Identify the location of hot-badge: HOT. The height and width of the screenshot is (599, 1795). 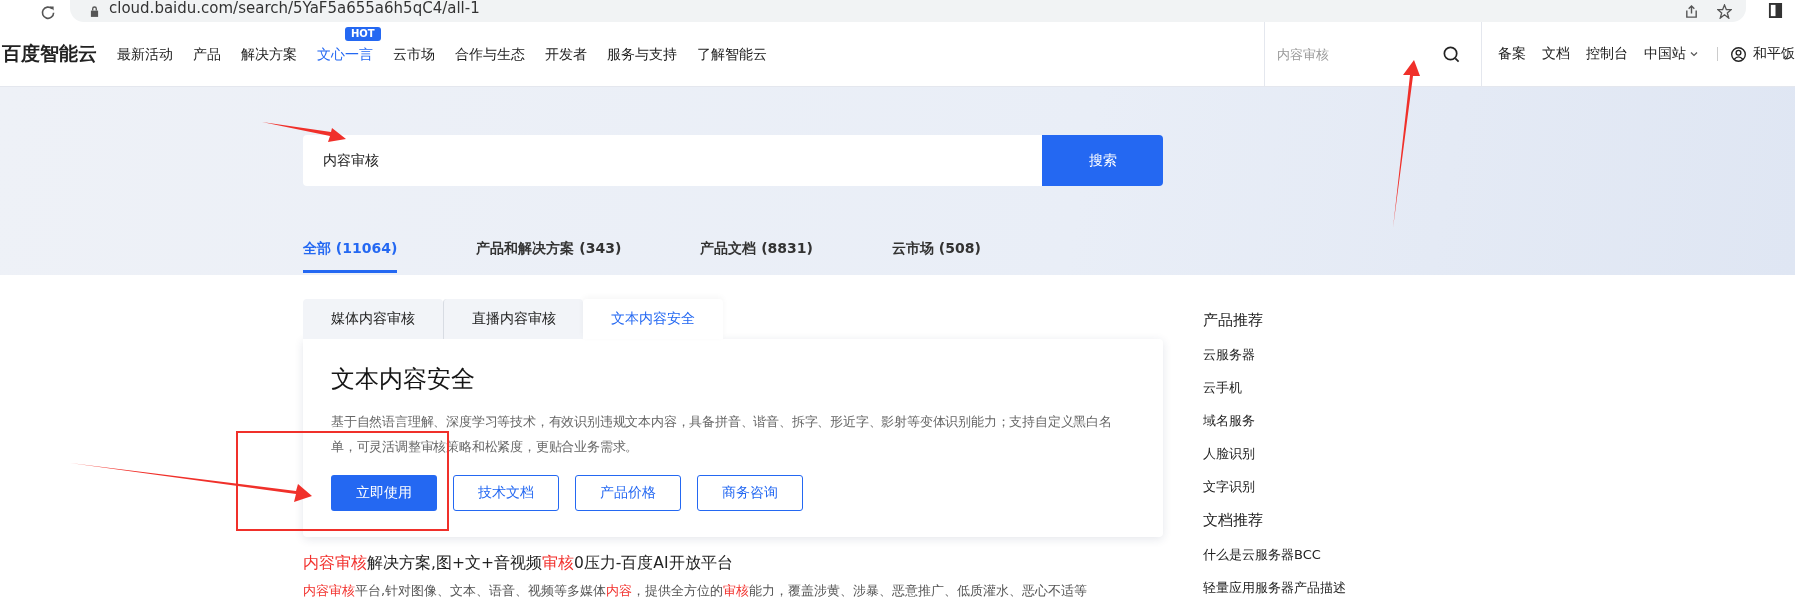
(363, 34).